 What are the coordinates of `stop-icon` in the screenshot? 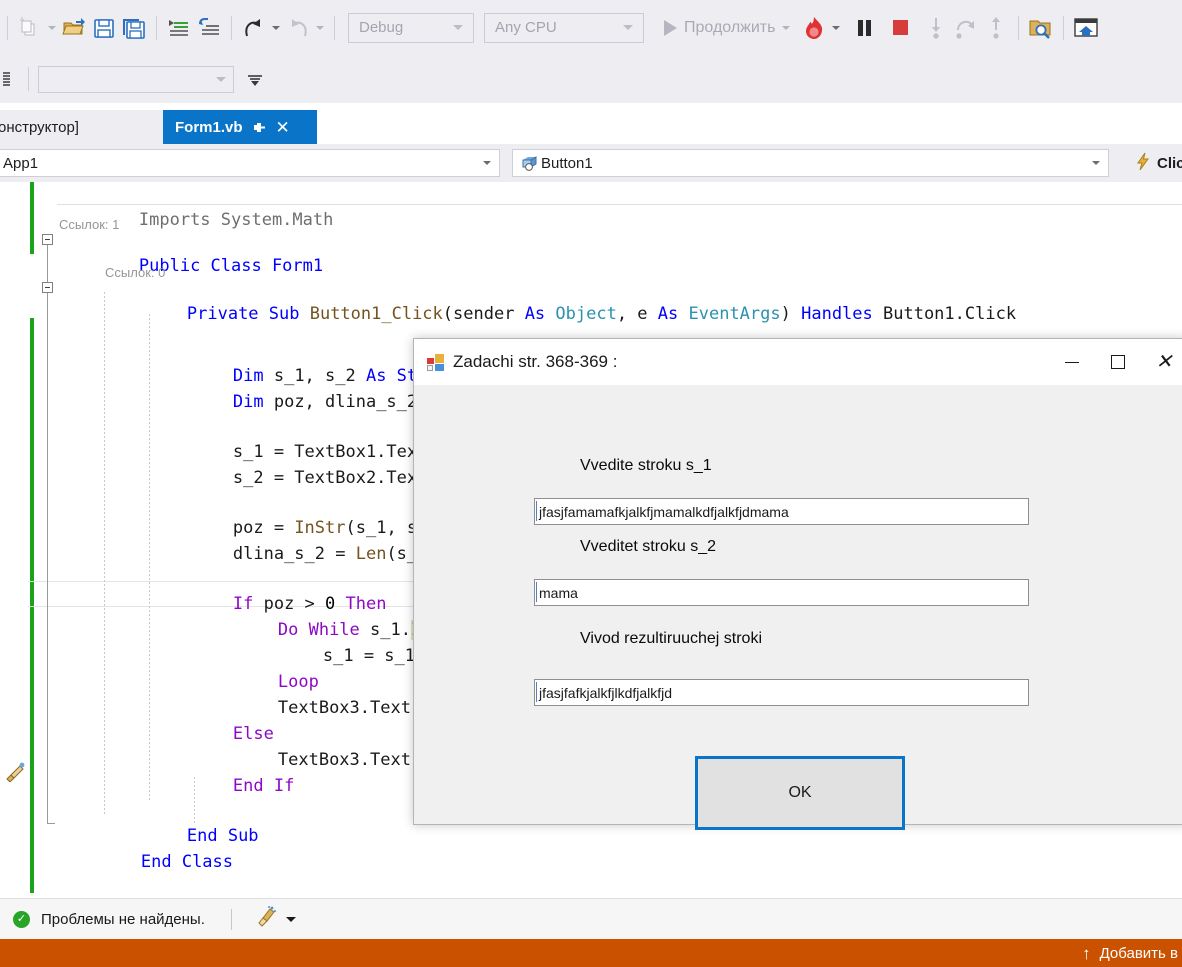 It's located at (900, 27).